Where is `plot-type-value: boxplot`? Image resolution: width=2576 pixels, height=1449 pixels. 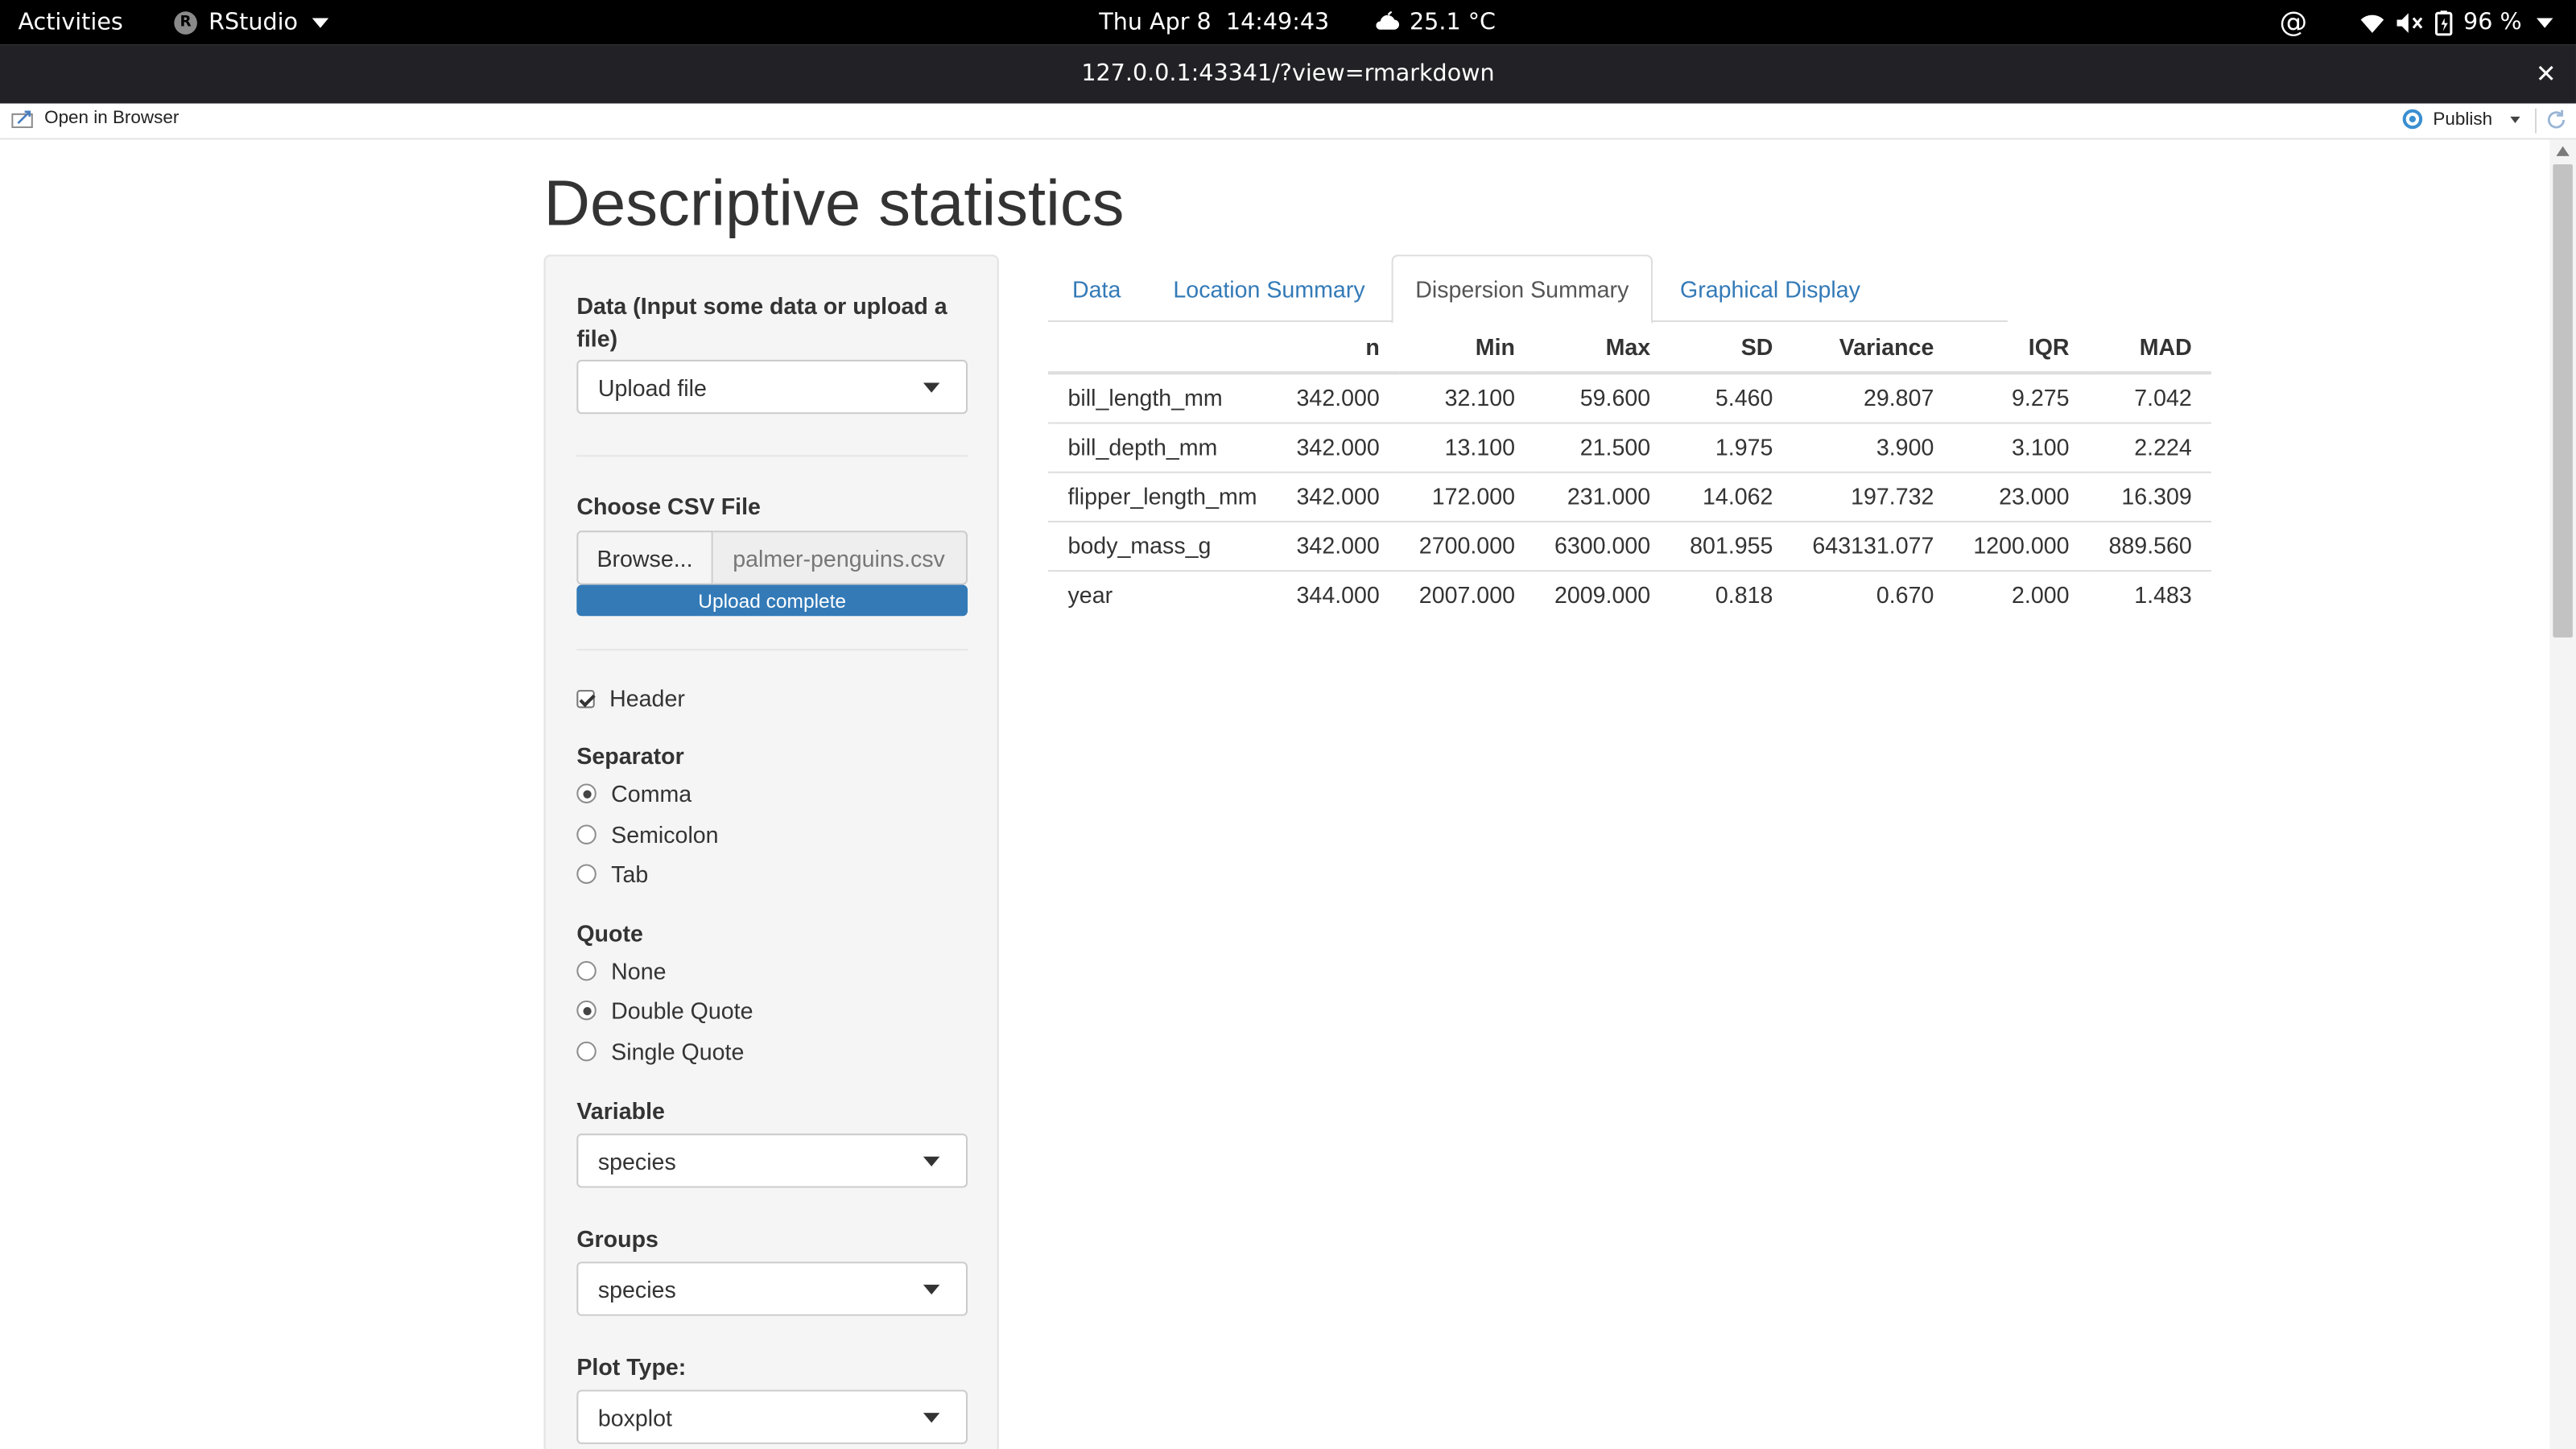
plot-type-value: boxplot is located at coordinates (635, 1416).